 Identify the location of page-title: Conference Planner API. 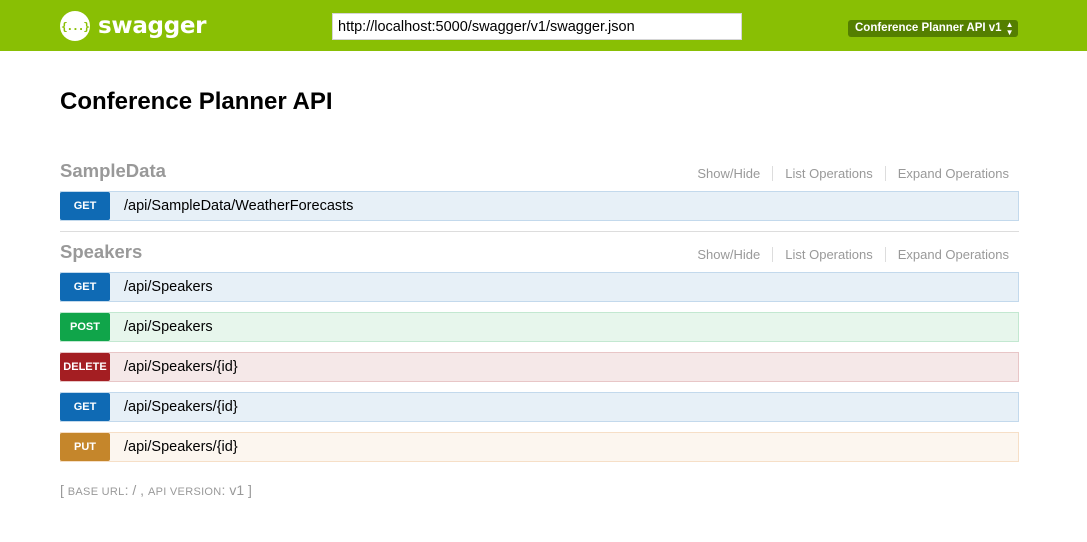
(196, 101).